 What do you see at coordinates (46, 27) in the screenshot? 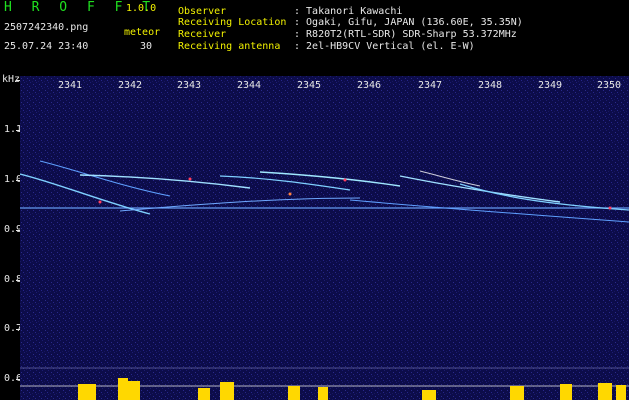
I see `file-name: 2507242340.png` at bounding box center [46, 27].